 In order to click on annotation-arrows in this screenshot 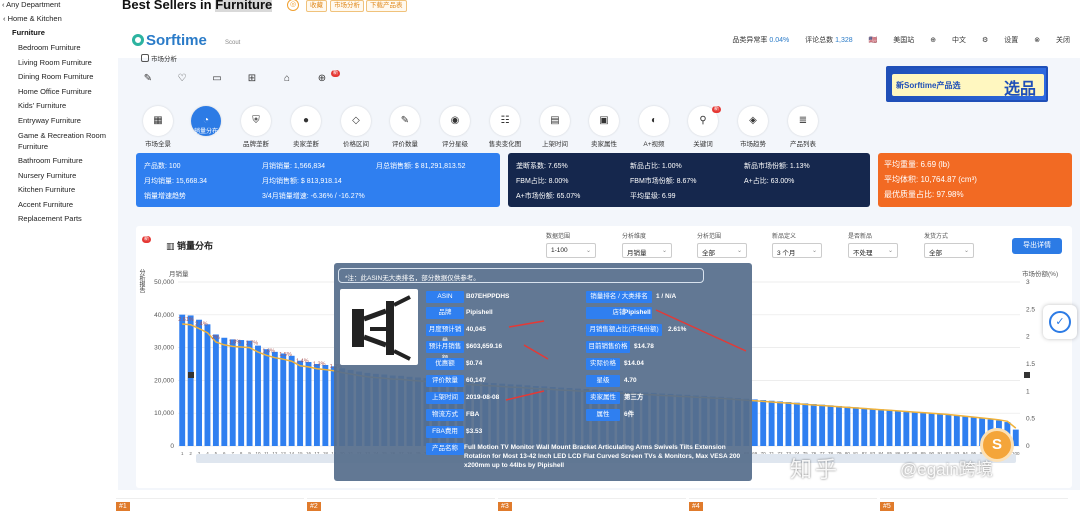, I will do `click(626, 355)`.